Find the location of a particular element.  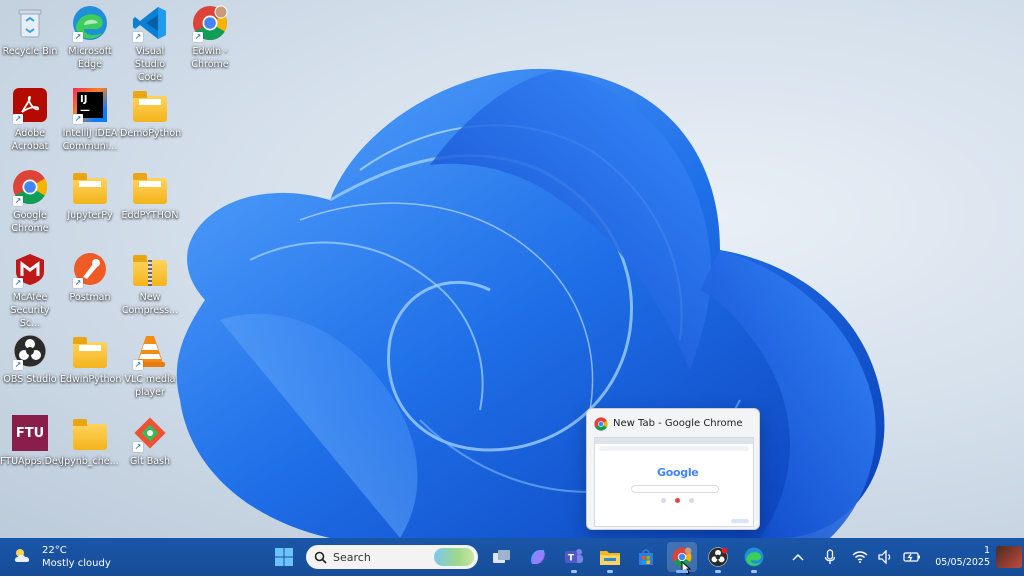

desktop-icon-vlc: ↗ VLC media player is located at coordinates (150, 365).